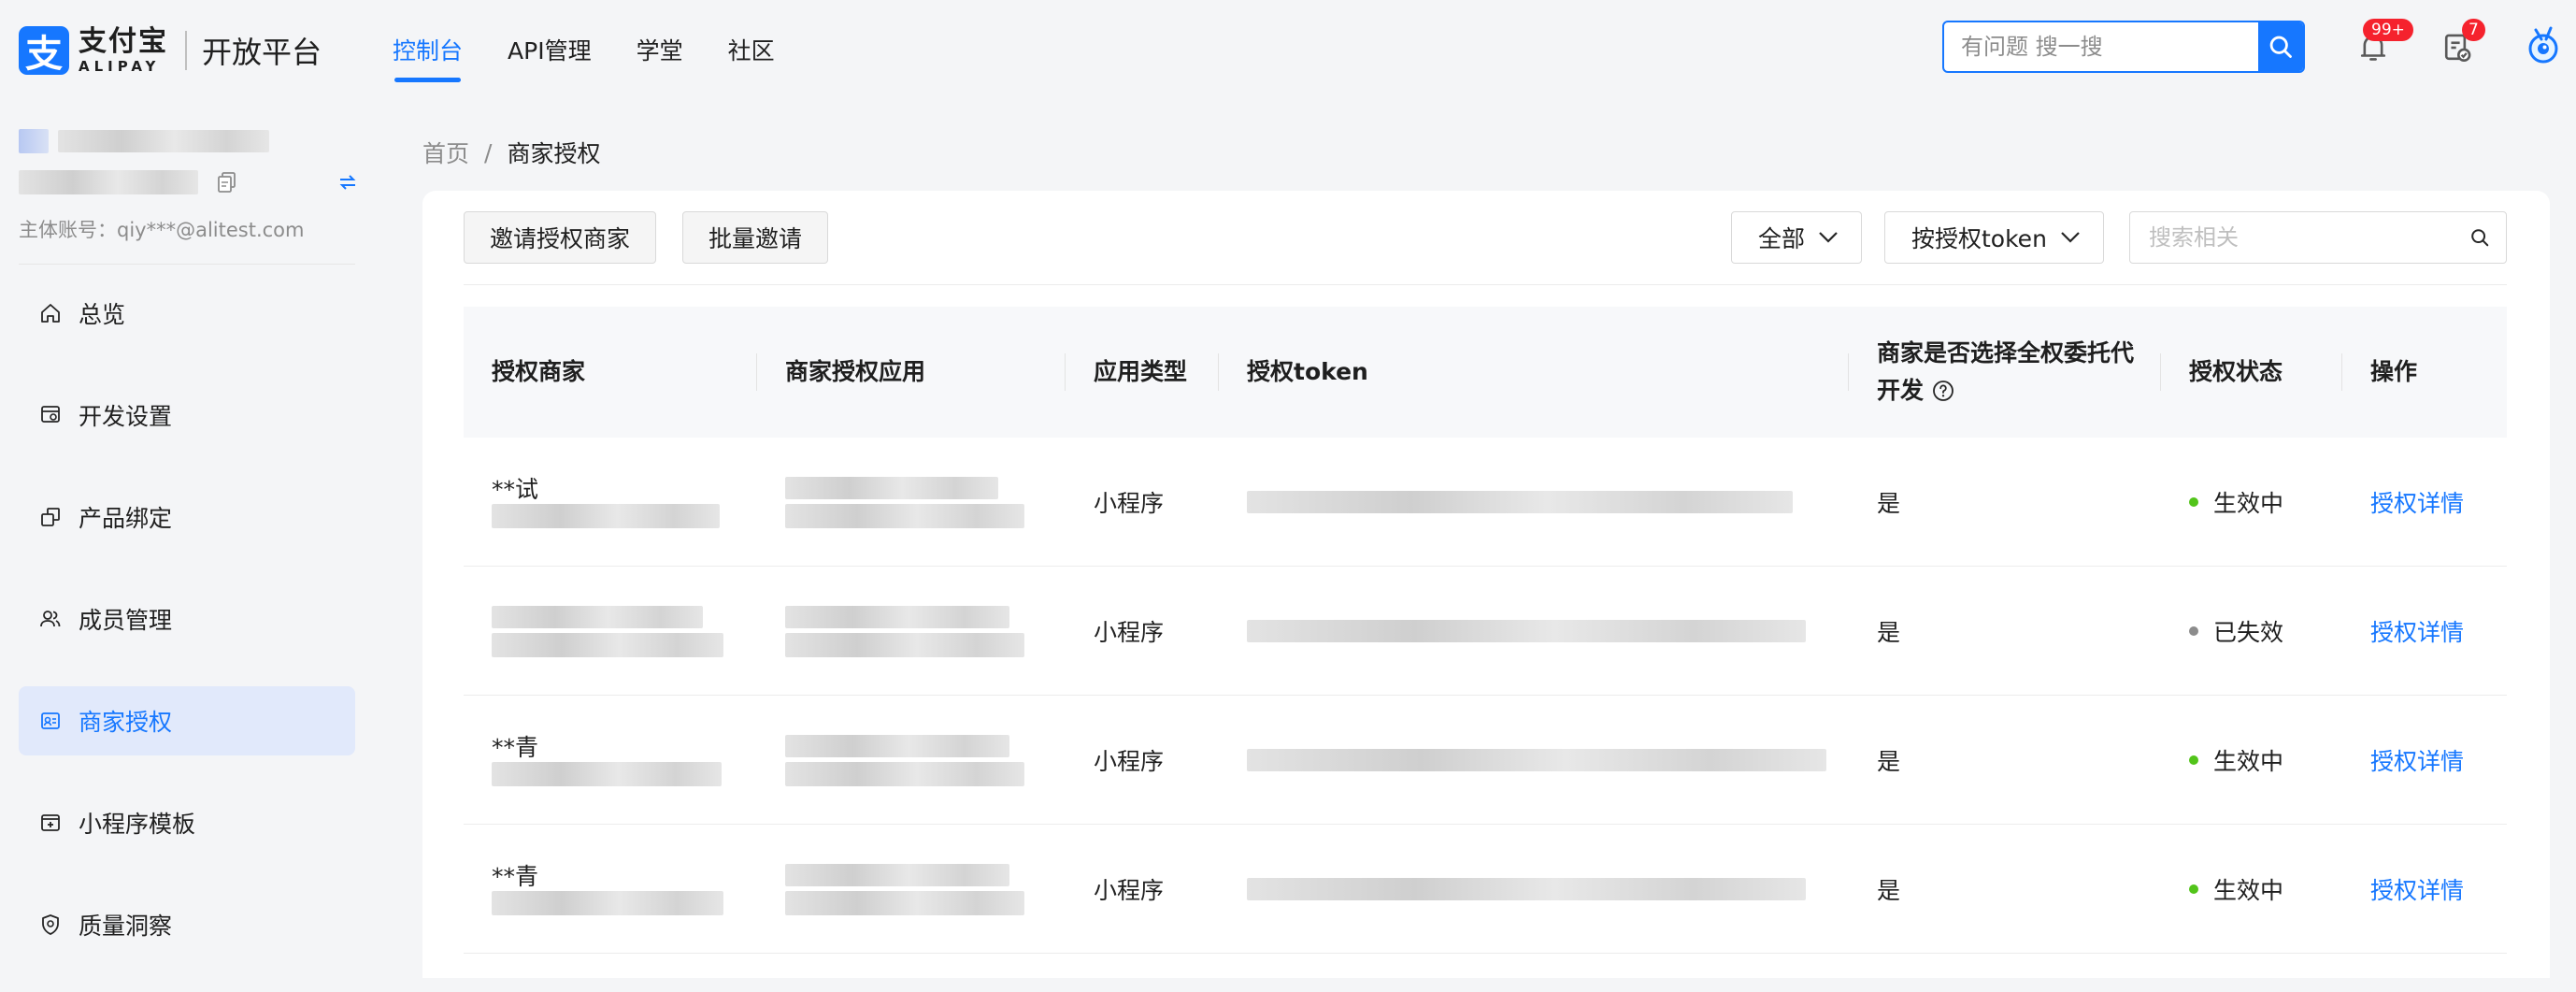 The image size is (2576, 992). Describe the element at coordinates (2461, 43) in the screenshot. I see `todo-button: 7` at that location.